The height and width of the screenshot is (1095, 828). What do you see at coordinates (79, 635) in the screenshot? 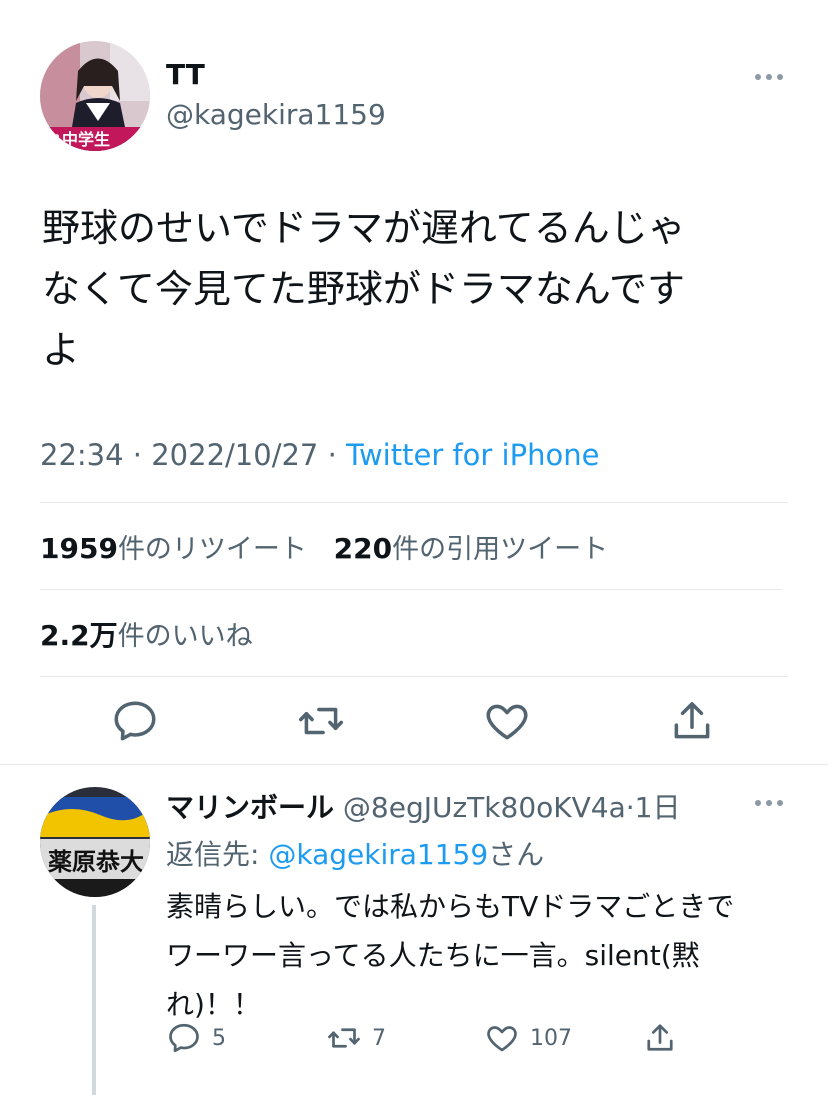
I see `likes-count: 2.2万` at bounding box center [79, 635].